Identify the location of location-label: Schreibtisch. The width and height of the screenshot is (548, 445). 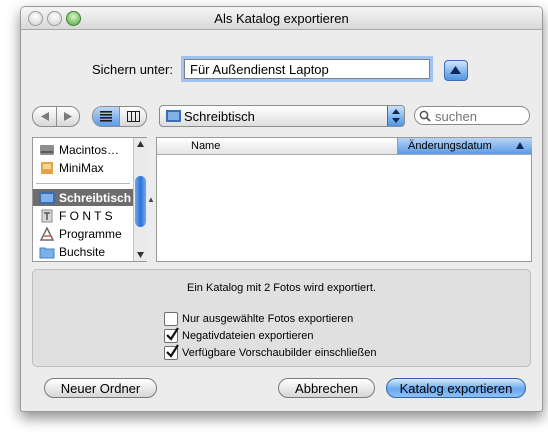
(219, 116).